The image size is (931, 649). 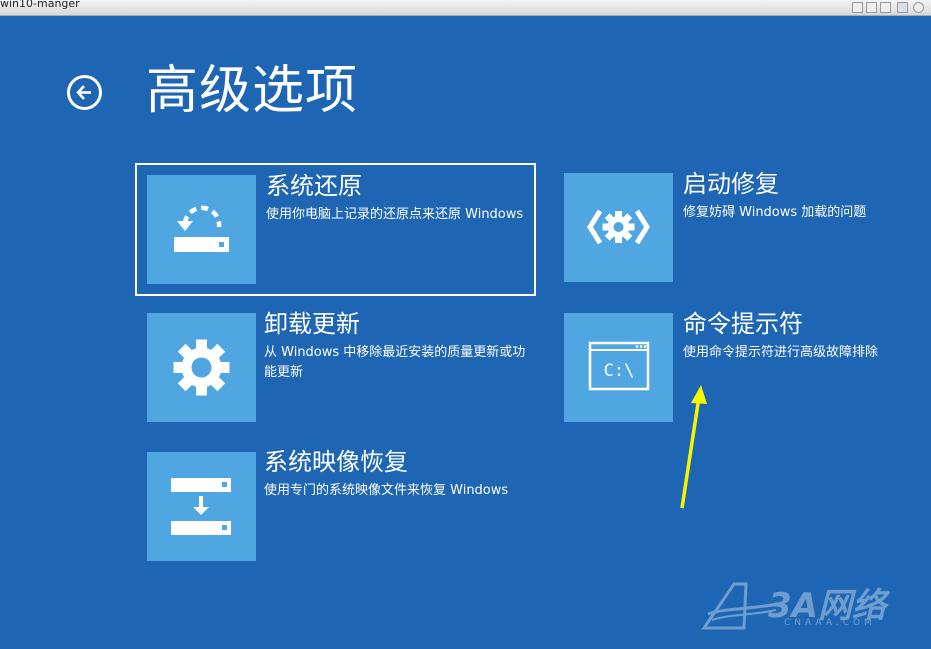 I want to click on option-title: 命令提示符, so click(x=743, y=324).